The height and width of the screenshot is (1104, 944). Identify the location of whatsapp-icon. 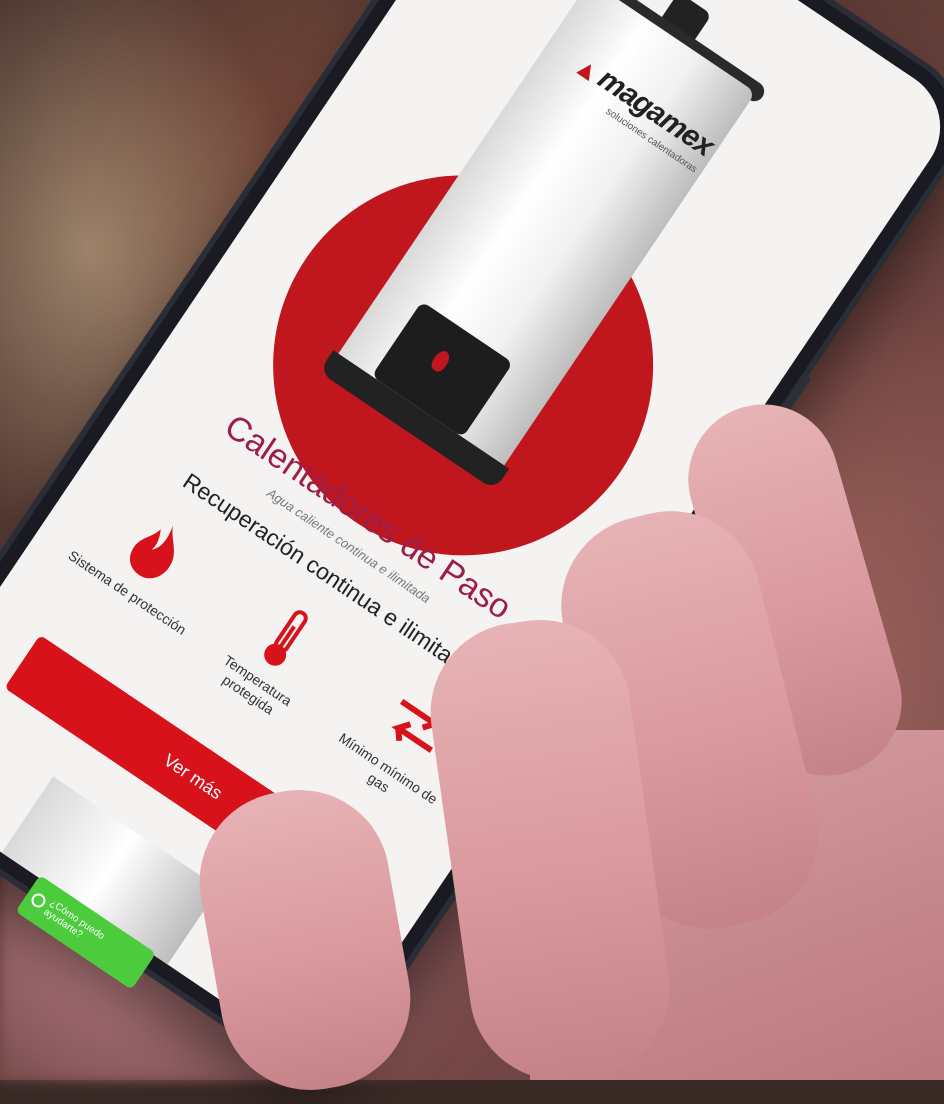
(38, 900).